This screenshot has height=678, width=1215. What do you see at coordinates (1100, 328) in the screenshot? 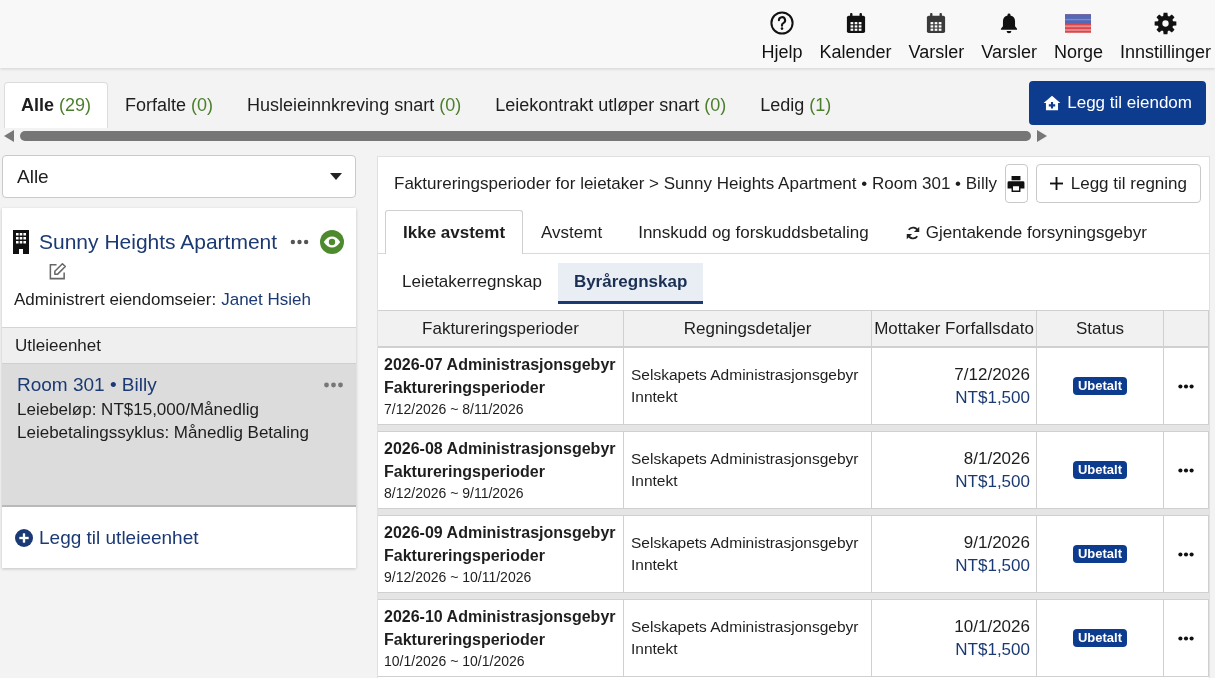
I see `column-header: Status` at bounding box center [1100, 328].